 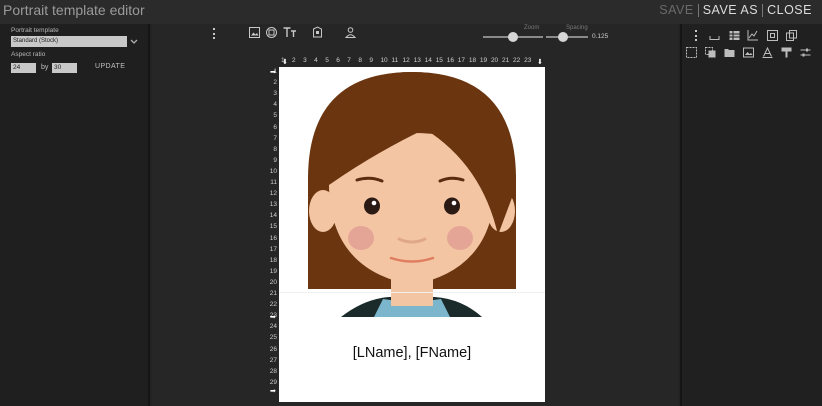 I want to click on update-button: UPDATE, so click(x=110, y=66).